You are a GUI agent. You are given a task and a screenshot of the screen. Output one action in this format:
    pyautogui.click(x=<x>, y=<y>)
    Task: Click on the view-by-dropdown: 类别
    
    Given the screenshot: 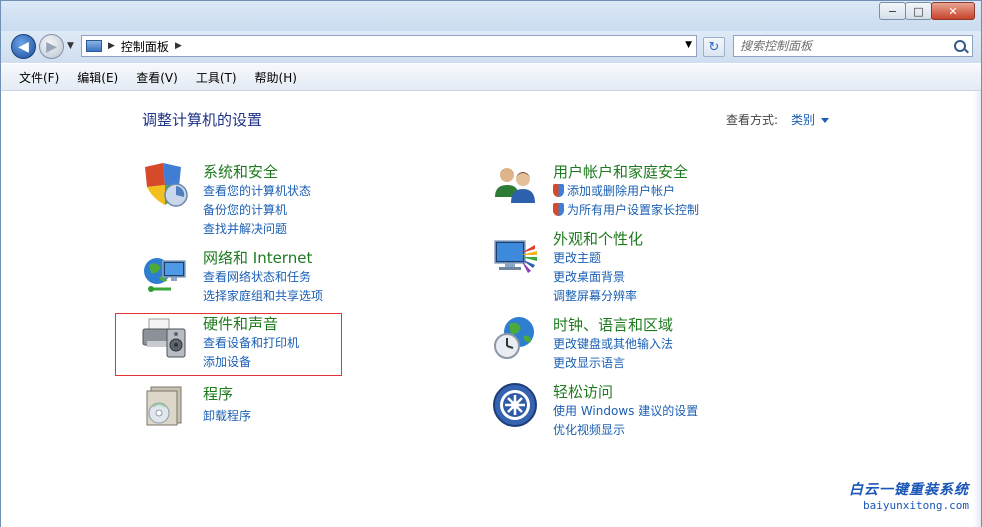 What is the action you would take?
    pyautogui.click(x=810, y=119)
    